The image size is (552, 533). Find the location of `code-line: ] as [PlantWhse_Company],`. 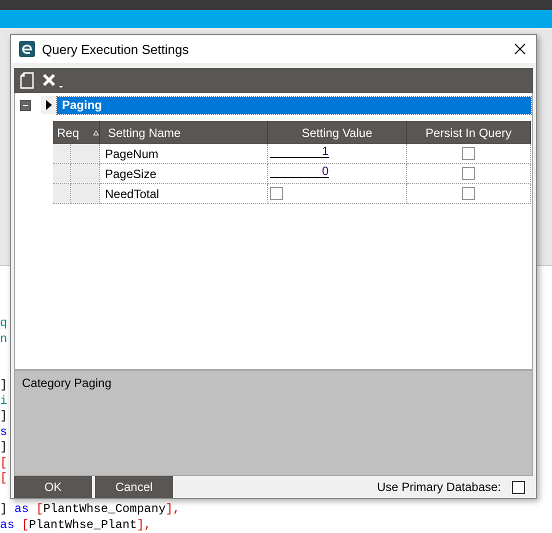

code-line: ] as [PlantWhse_Company], is located at coordinates (90, 510).